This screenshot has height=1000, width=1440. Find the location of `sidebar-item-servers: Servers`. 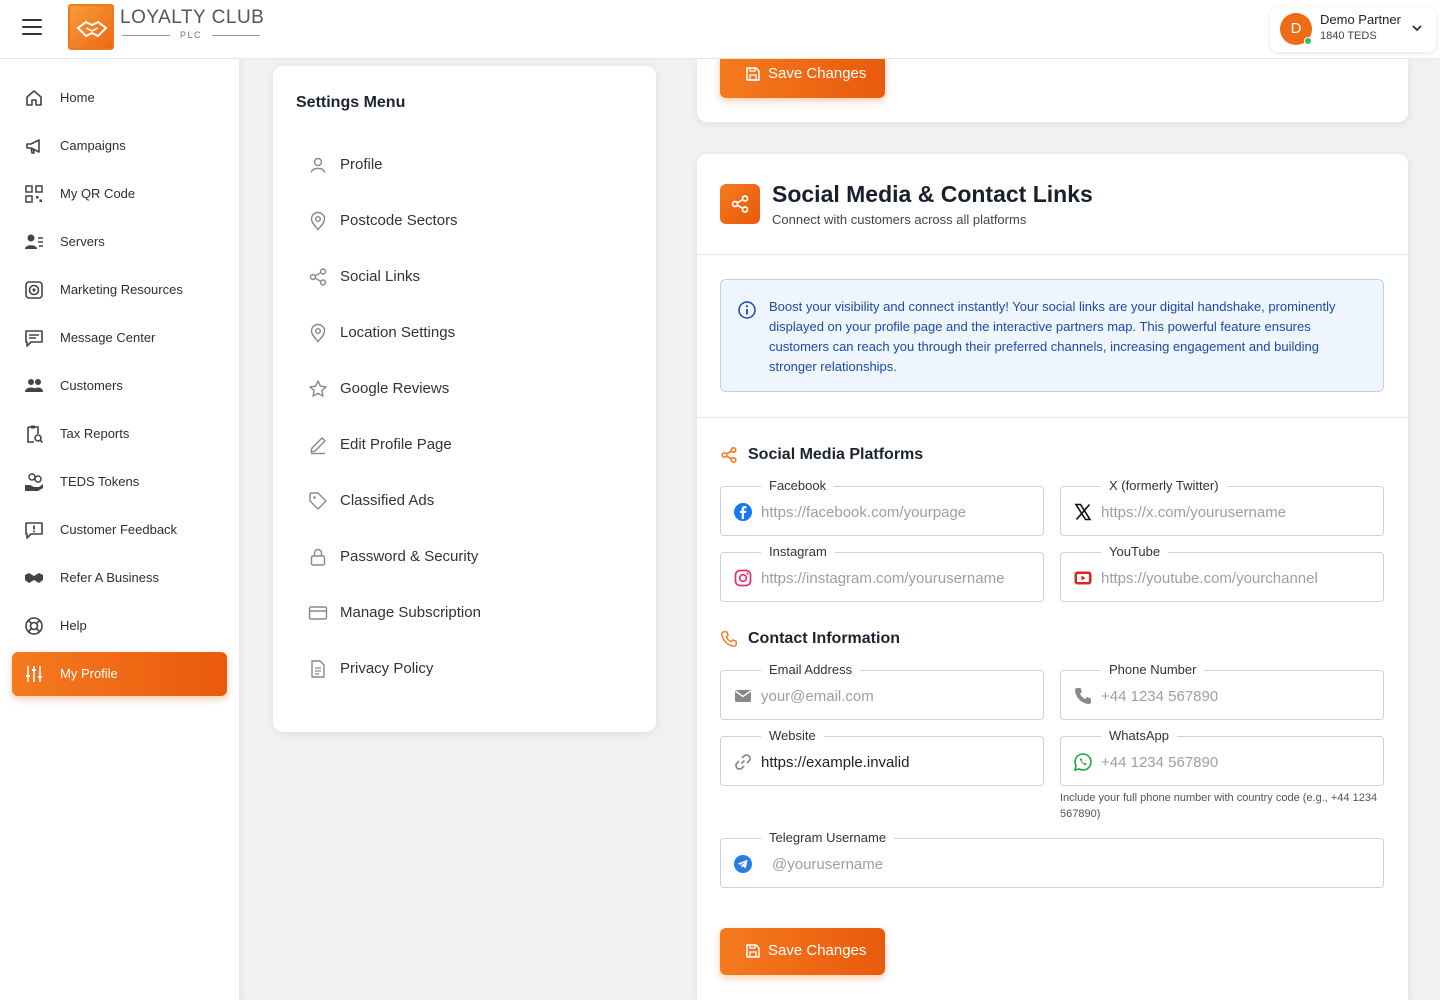

sidebar-item-servers: Servers is located at coordinates (119, 242).